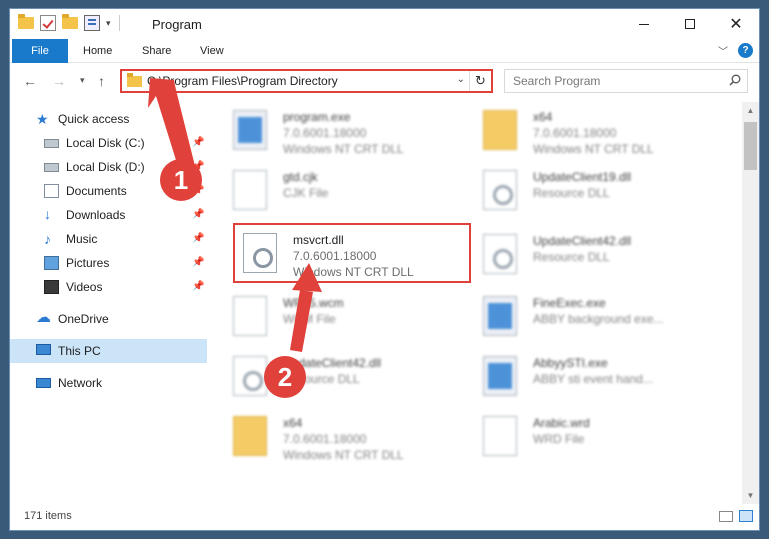 The width and height of the screenshot is (769, 539). I want to click on file-type: CJK File, so click(306, 193).